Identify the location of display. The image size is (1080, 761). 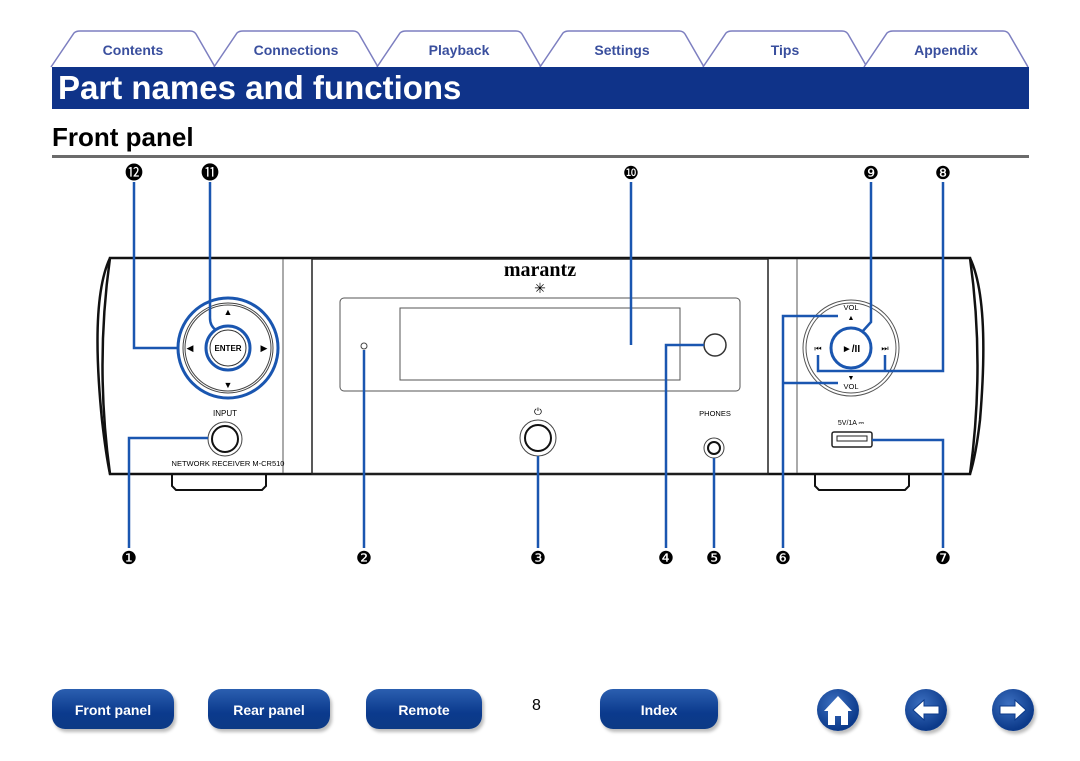
(540, 344).